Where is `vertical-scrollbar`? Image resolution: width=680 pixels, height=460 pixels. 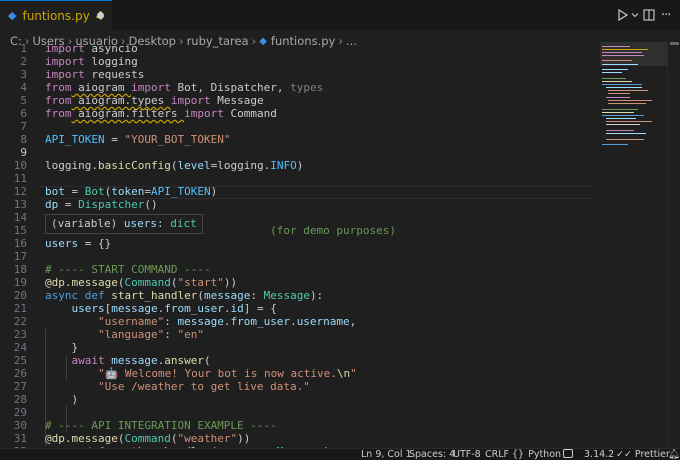 vertical-scrollbar is located at coordinates (673, 245).